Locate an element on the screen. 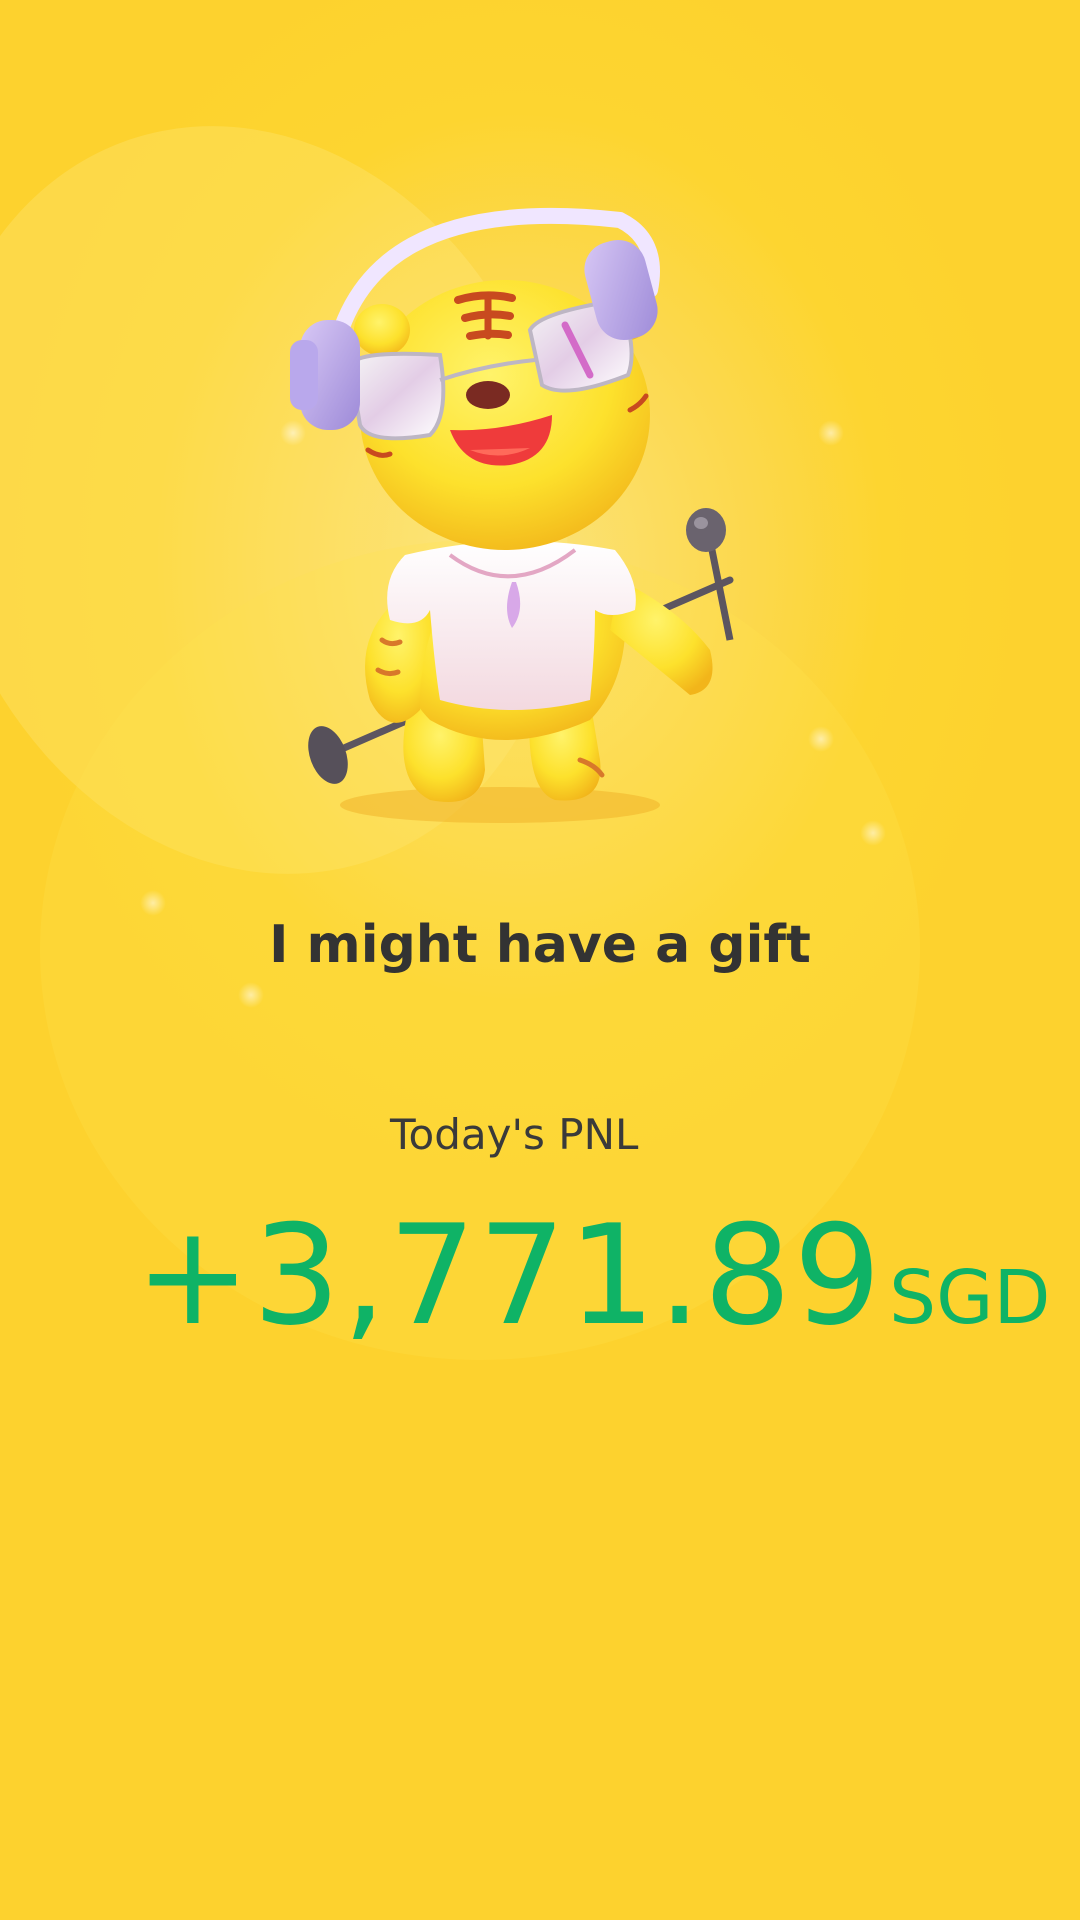 The width and height of the screenshot is (1080, 1920). pnl-value: +3,771.89SGD is located at coordinates (592, 1275).